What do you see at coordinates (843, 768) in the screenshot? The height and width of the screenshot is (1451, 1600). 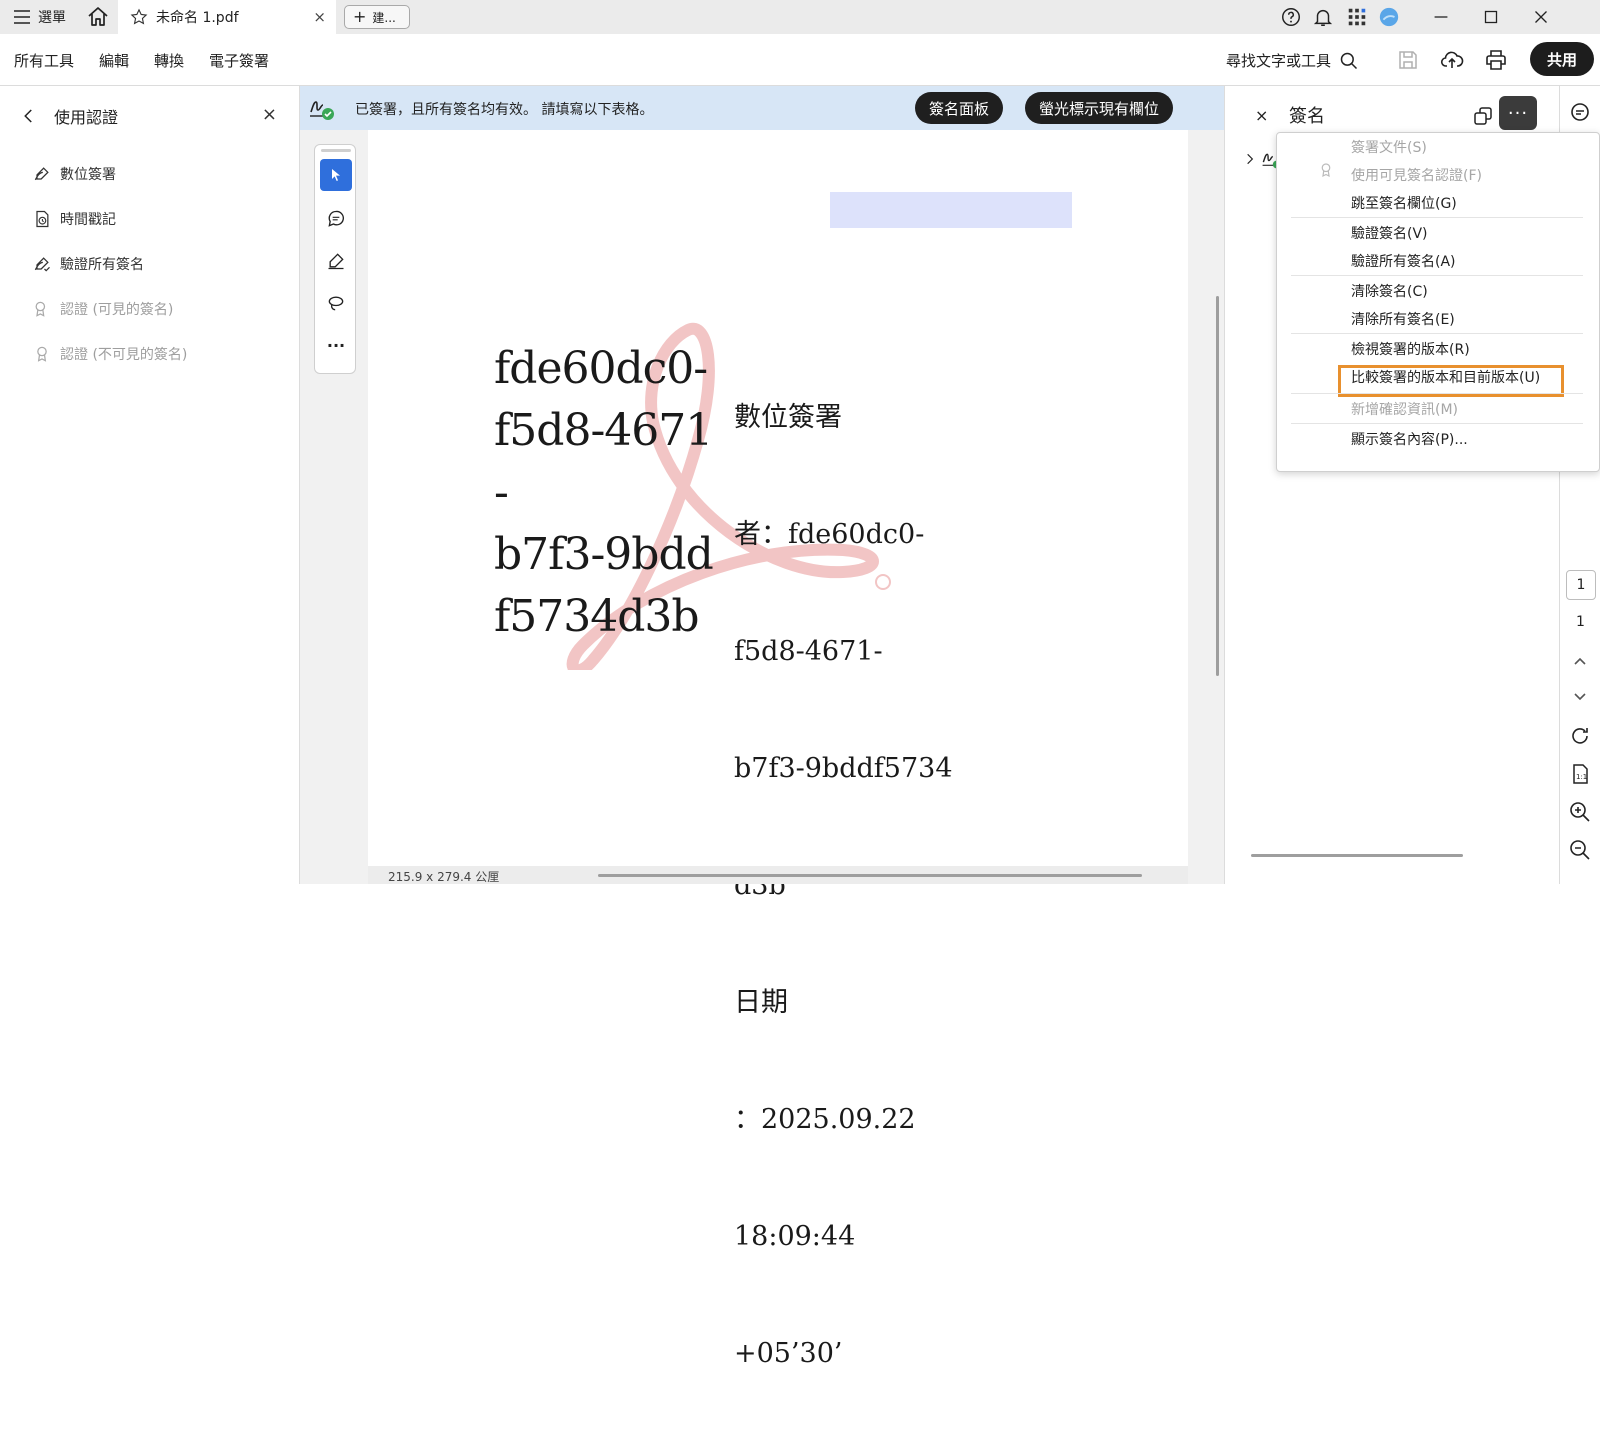 I see `sig-detail-line: b7f3-9bddf5734` at bounding box center [843, 768].